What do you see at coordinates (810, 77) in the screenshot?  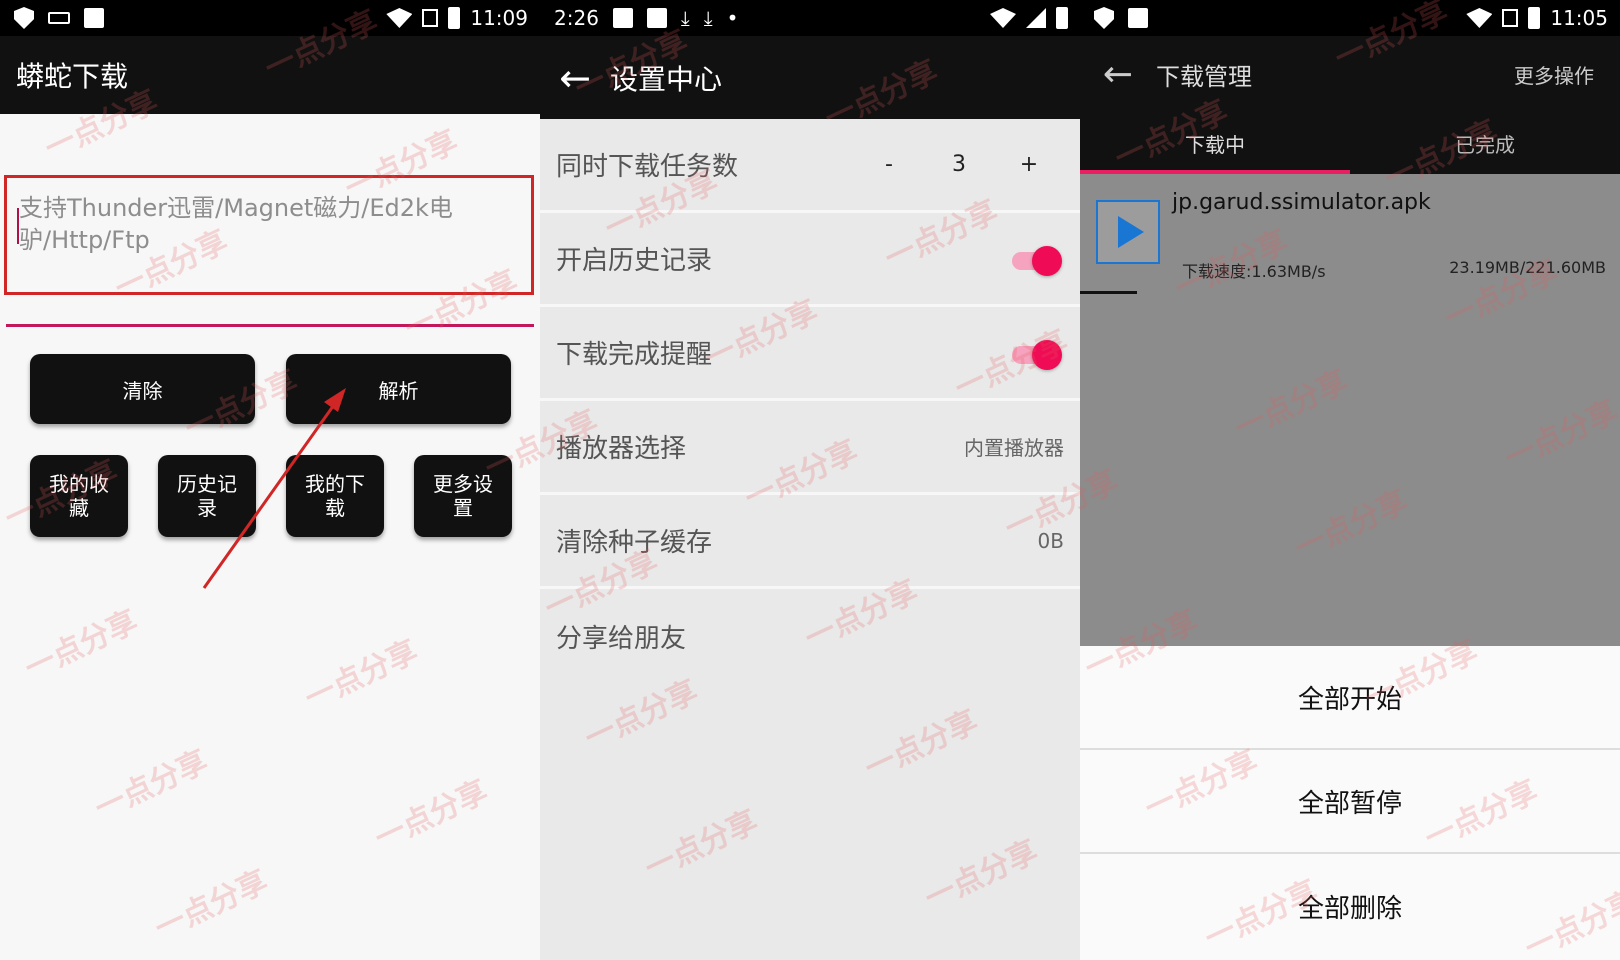 I see `app-bar: ← 设置中心` at bounding box center [810, 77].